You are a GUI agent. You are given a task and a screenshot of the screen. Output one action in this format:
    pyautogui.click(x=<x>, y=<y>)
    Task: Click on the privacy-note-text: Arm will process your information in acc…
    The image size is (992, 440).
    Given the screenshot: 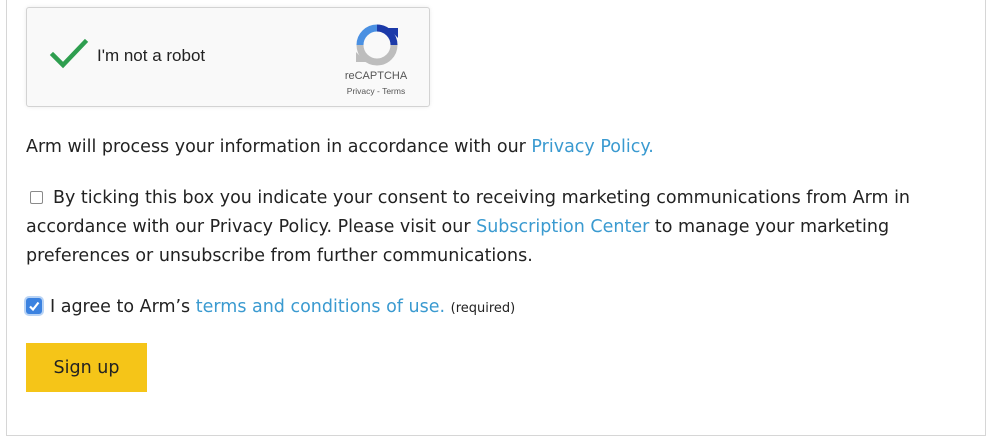 What is the action you would take?
    pyautogui.click(x=279, y=147)
    